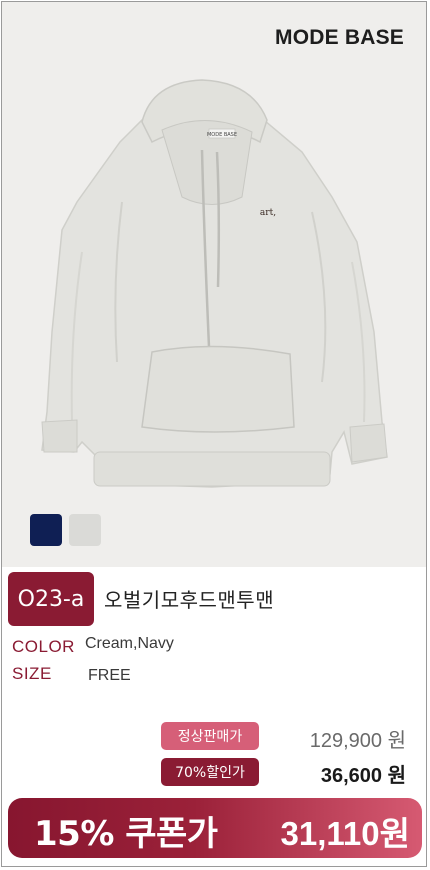 The image size is (430, 870). Describe the element at coordinates (43, 646) in the screenshot. I see `color-label: COLOR` at that location.